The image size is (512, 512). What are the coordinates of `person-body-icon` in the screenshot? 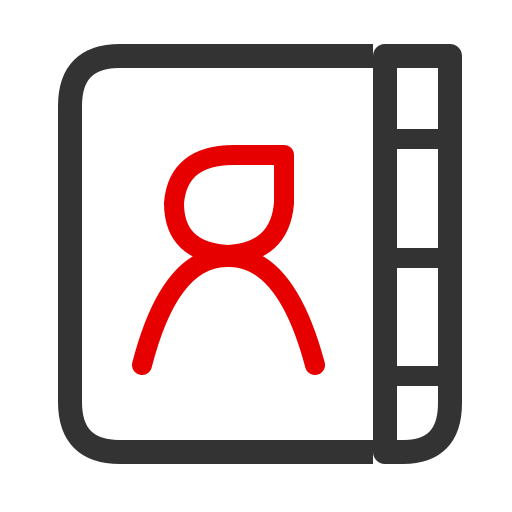 It's located at (228, 310).